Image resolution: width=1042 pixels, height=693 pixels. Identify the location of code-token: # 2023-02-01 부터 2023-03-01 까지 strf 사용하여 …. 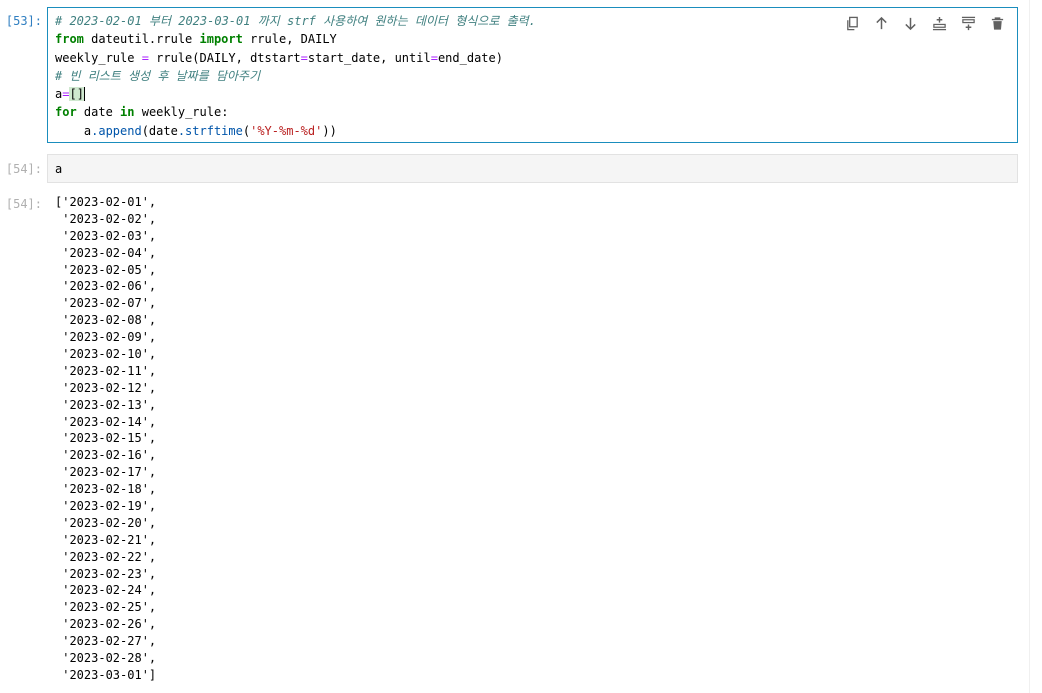
(295, 21).